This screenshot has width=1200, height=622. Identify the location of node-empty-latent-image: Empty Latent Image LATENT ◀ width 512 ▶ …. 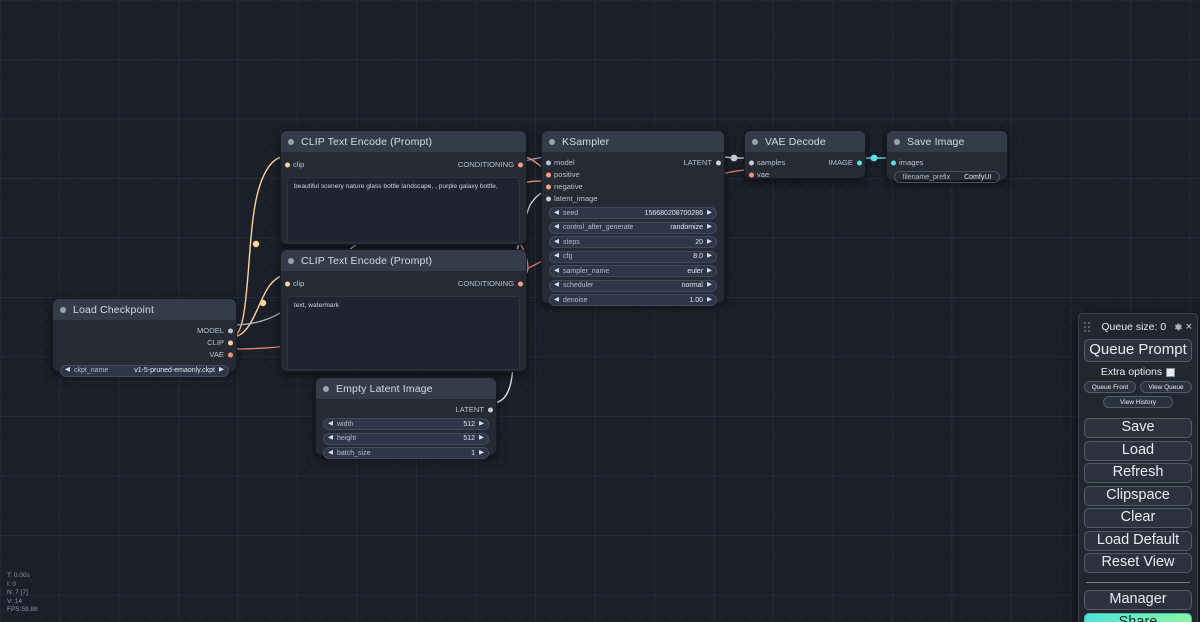
(406, 418).